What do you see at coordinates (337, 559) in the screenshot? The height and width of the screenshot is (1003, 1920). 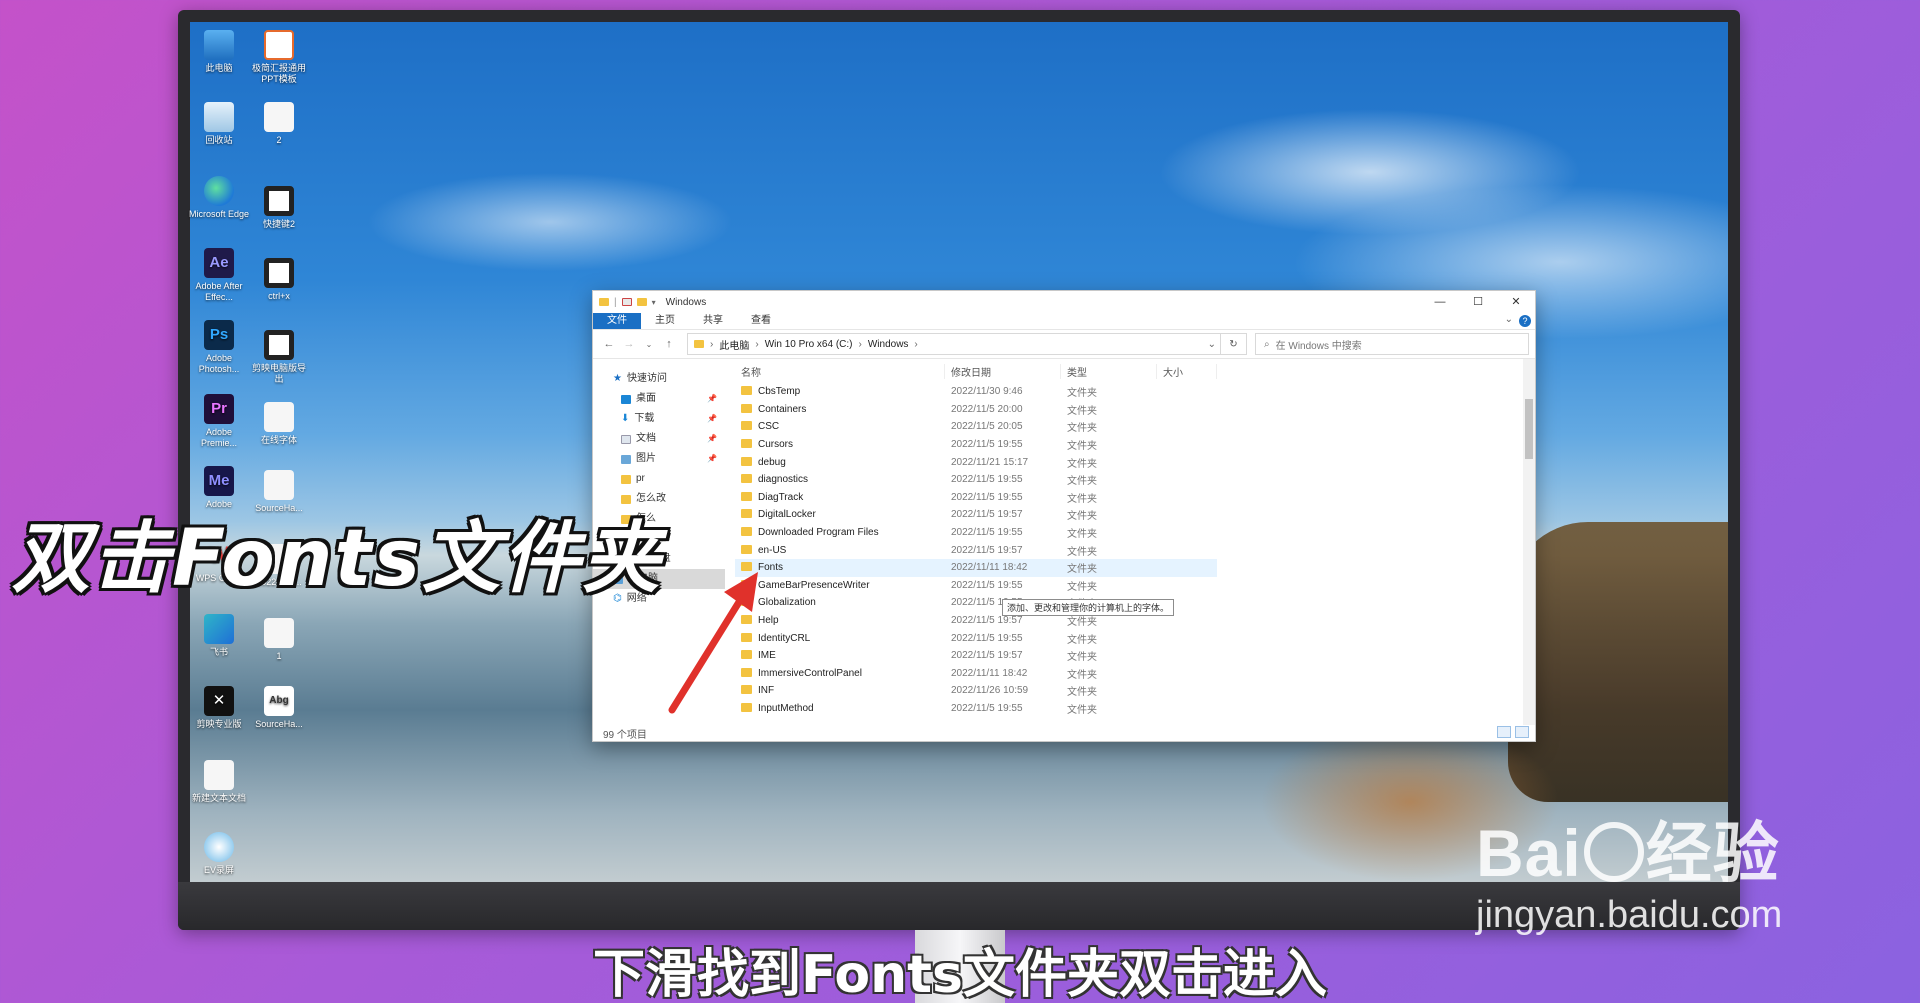 I see `tutorial-caption: 双击Fonts文件夹` at bounding box center [337, 559].